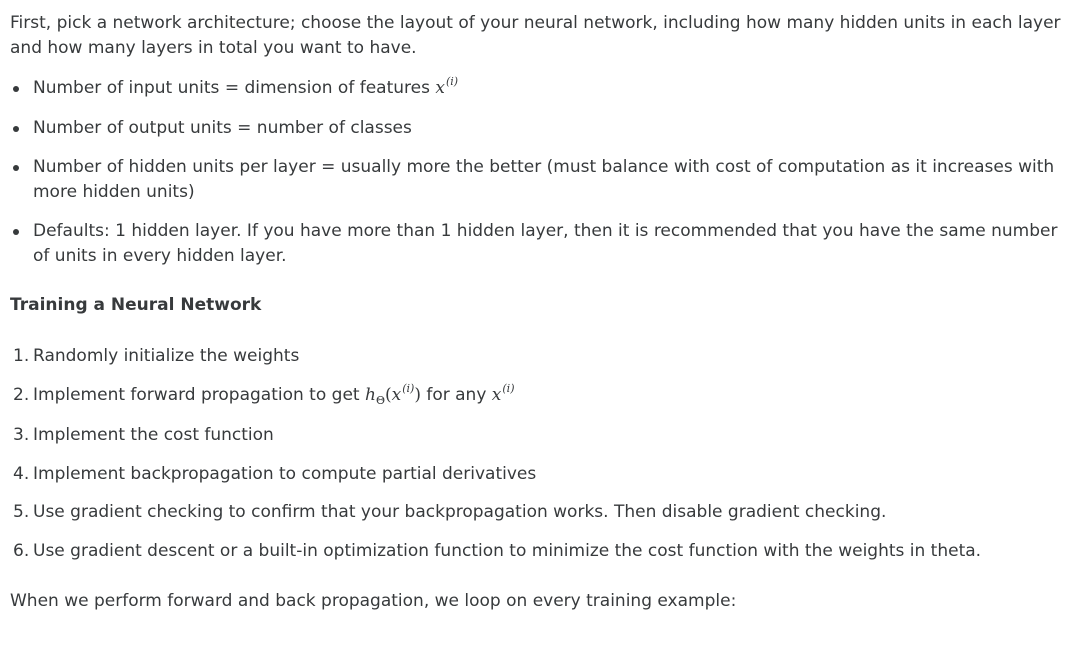 This screenshot has width=1090, height=645. What do you see at coordinates (21, 474) in the screenshot?
I see `step-number: 4.` at bounding box center [21, 474].